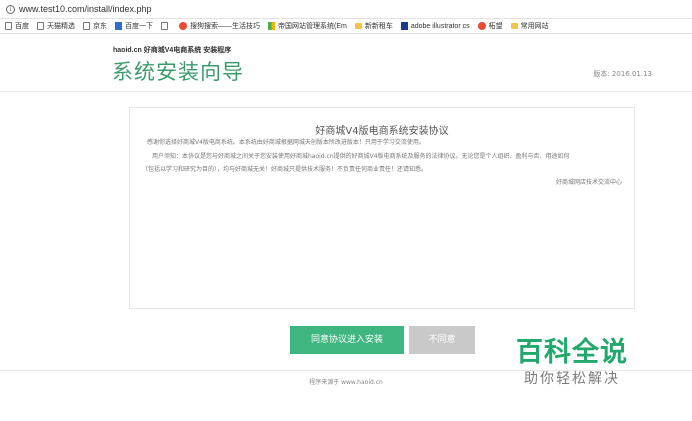 The width and height of the screenshot is (692, 421). What do you see at coordinates (10, 9) in the screenshot?
I see `info-icon: i` at bounding box center [10, 9].